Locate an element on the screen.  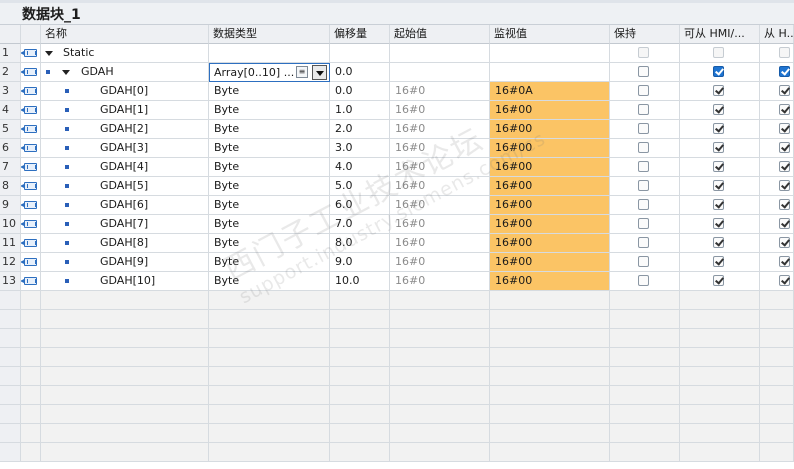
name-cell: GDAH is located at coordinates (125, 72).